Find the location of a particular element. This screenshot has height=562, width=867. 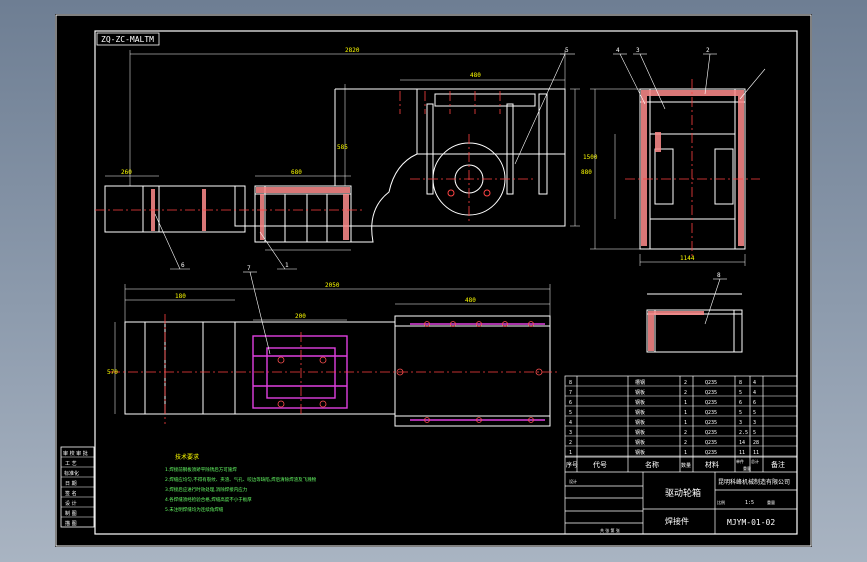

parts-cell-w1: 11 is located at coordinates (742, 453).